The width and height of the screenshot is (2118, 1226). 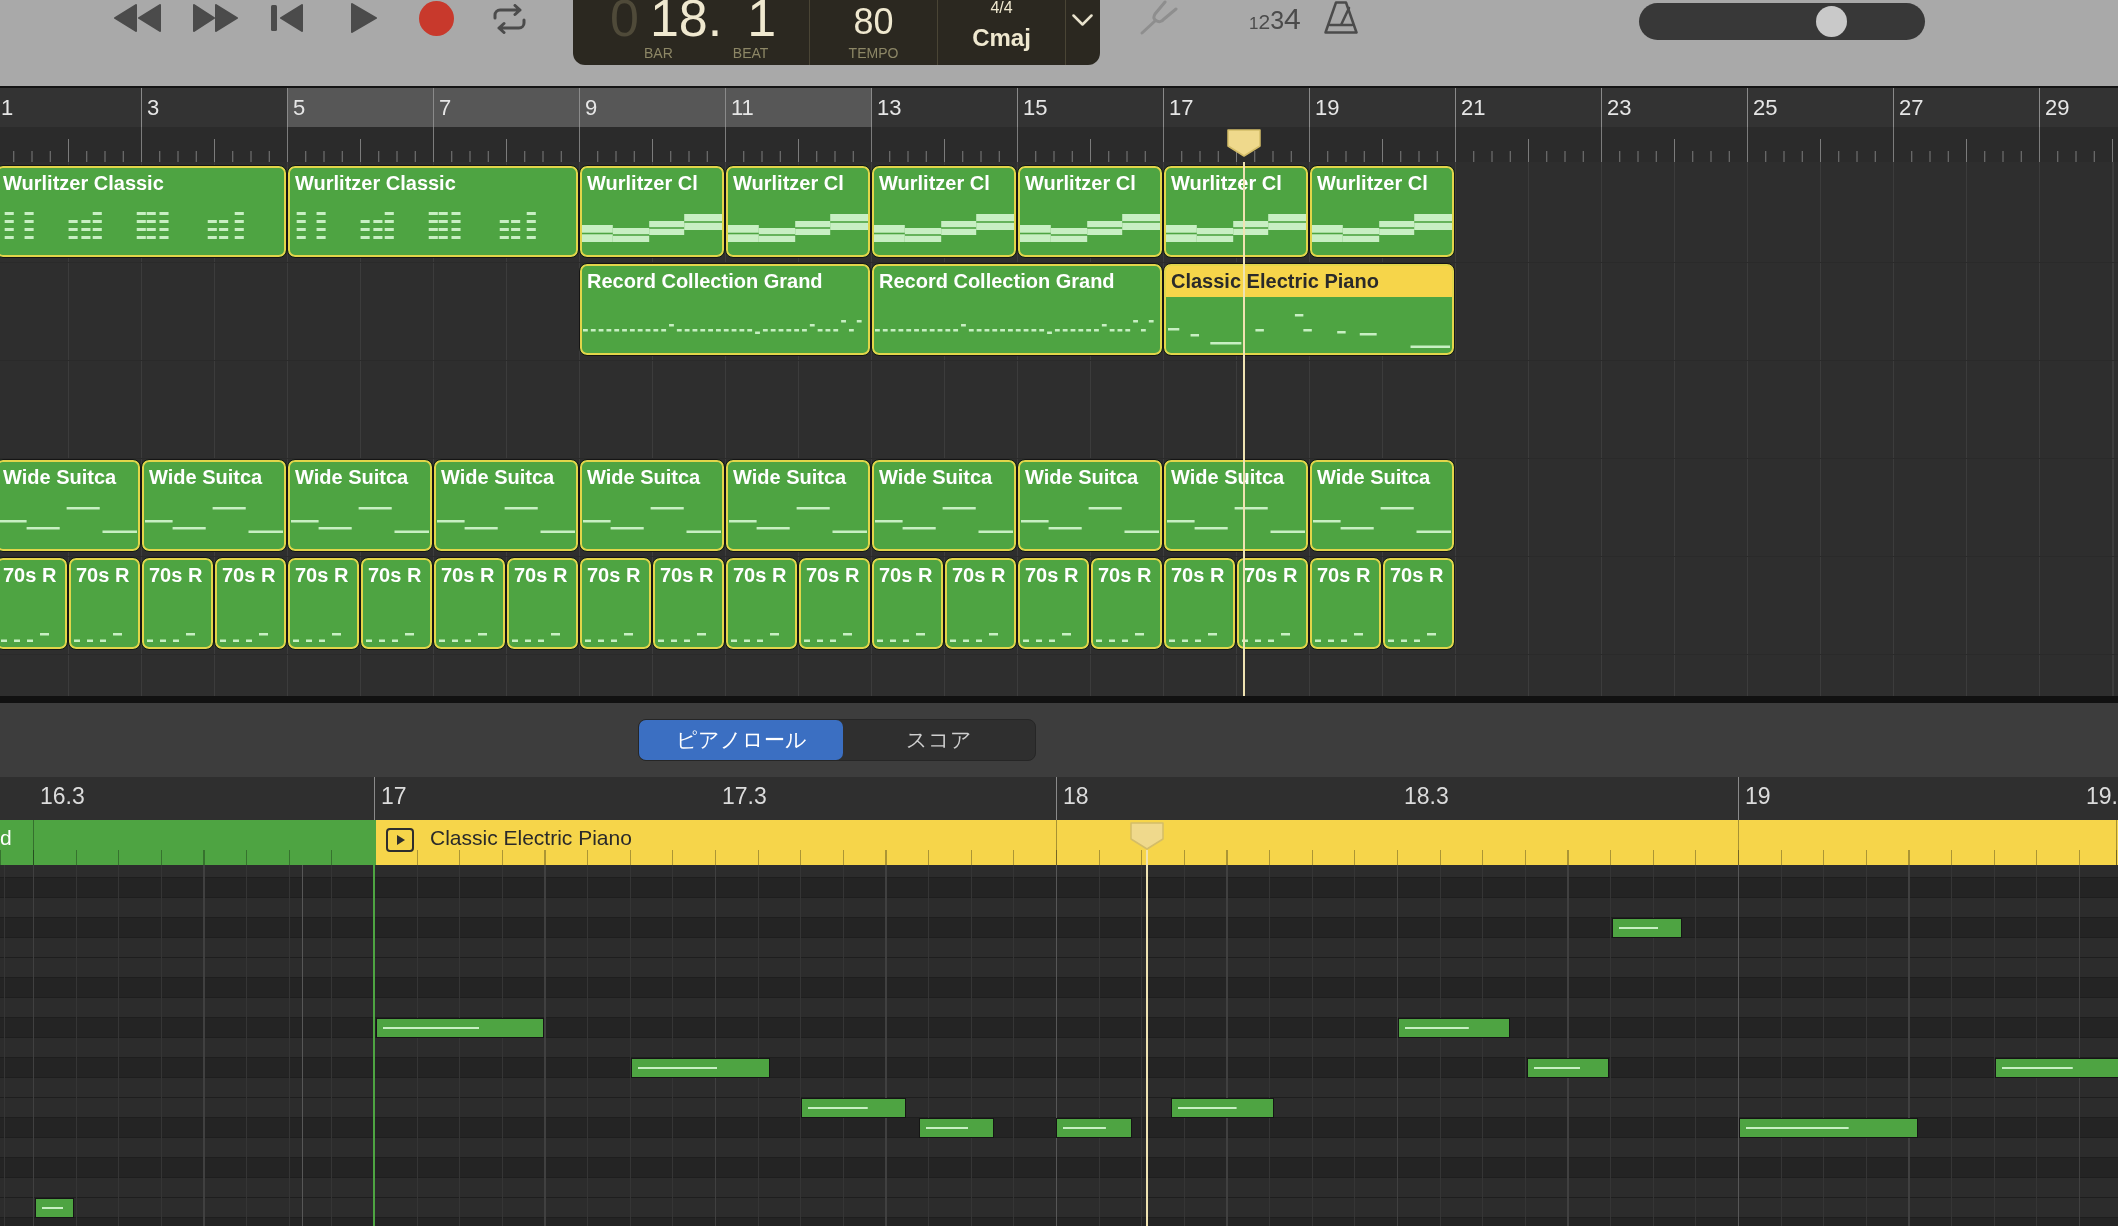 I want to click on play-box-icon, so click(x=400, y=840).